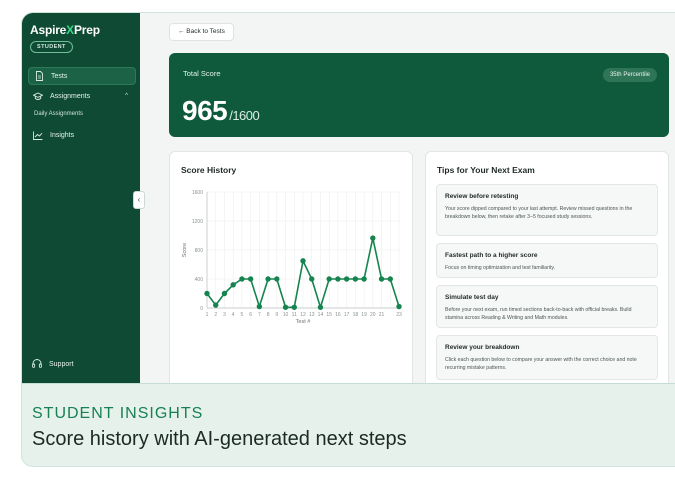 The image size is (675, 478). Describe the element at coordinates (221, 110) in the screenshot. I see `total-score-value: 965/1600` at that location.